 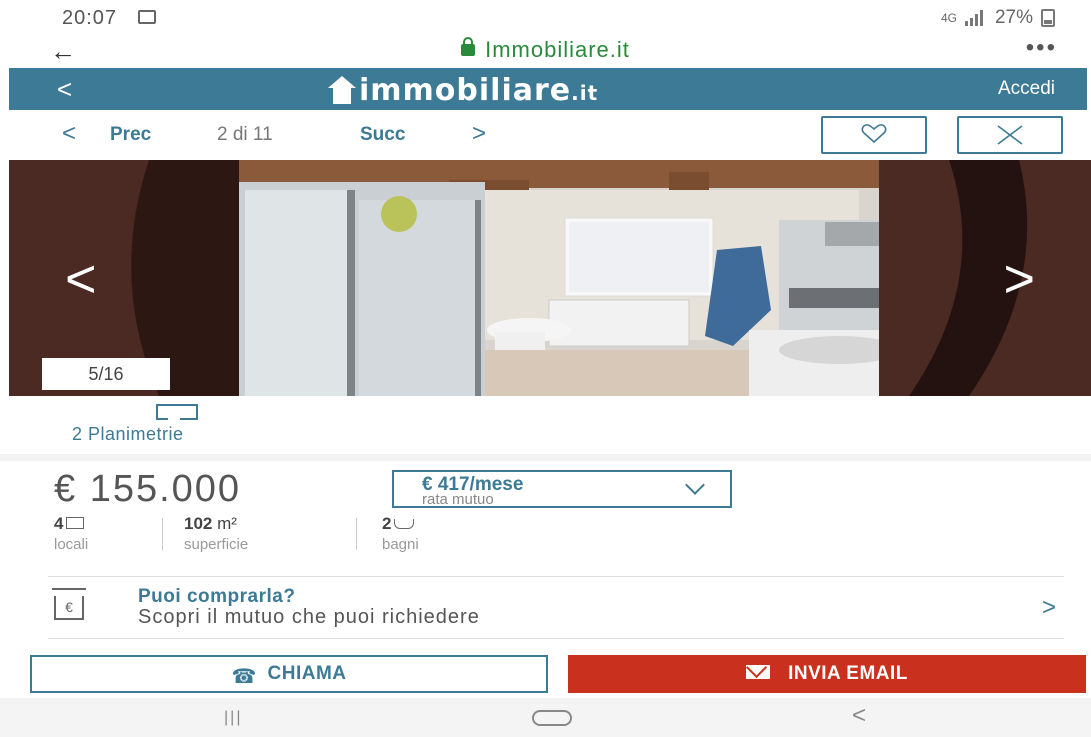 I want to click on close-icon, so click(x=1010, y=135).